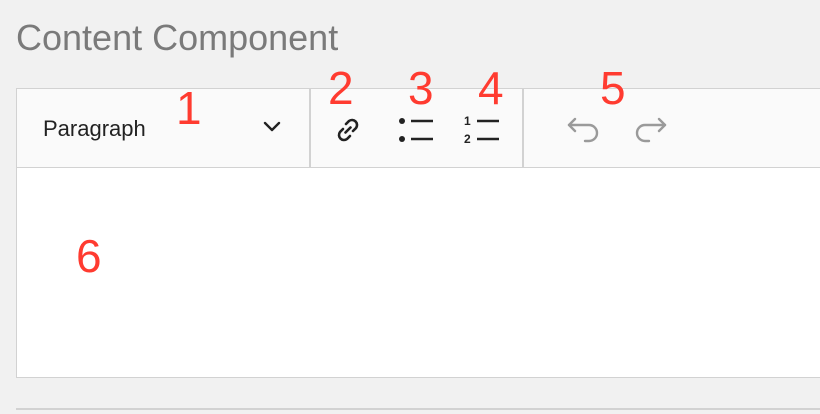 This screenshot has height=414, width=820. I want to click on numbered-icon-digit-2: 2, so click(467, 139).